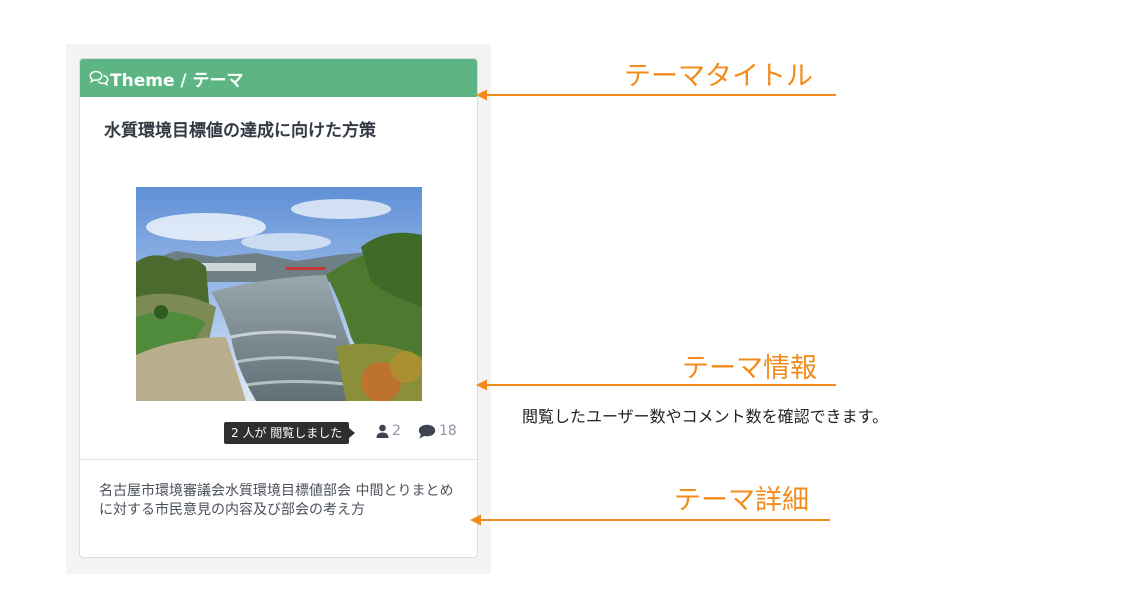  Describe the element at coordinates (279, 131) in the screenshot. I see `theme-title: 水質環境目標値の達成に向けた方策` at that location.